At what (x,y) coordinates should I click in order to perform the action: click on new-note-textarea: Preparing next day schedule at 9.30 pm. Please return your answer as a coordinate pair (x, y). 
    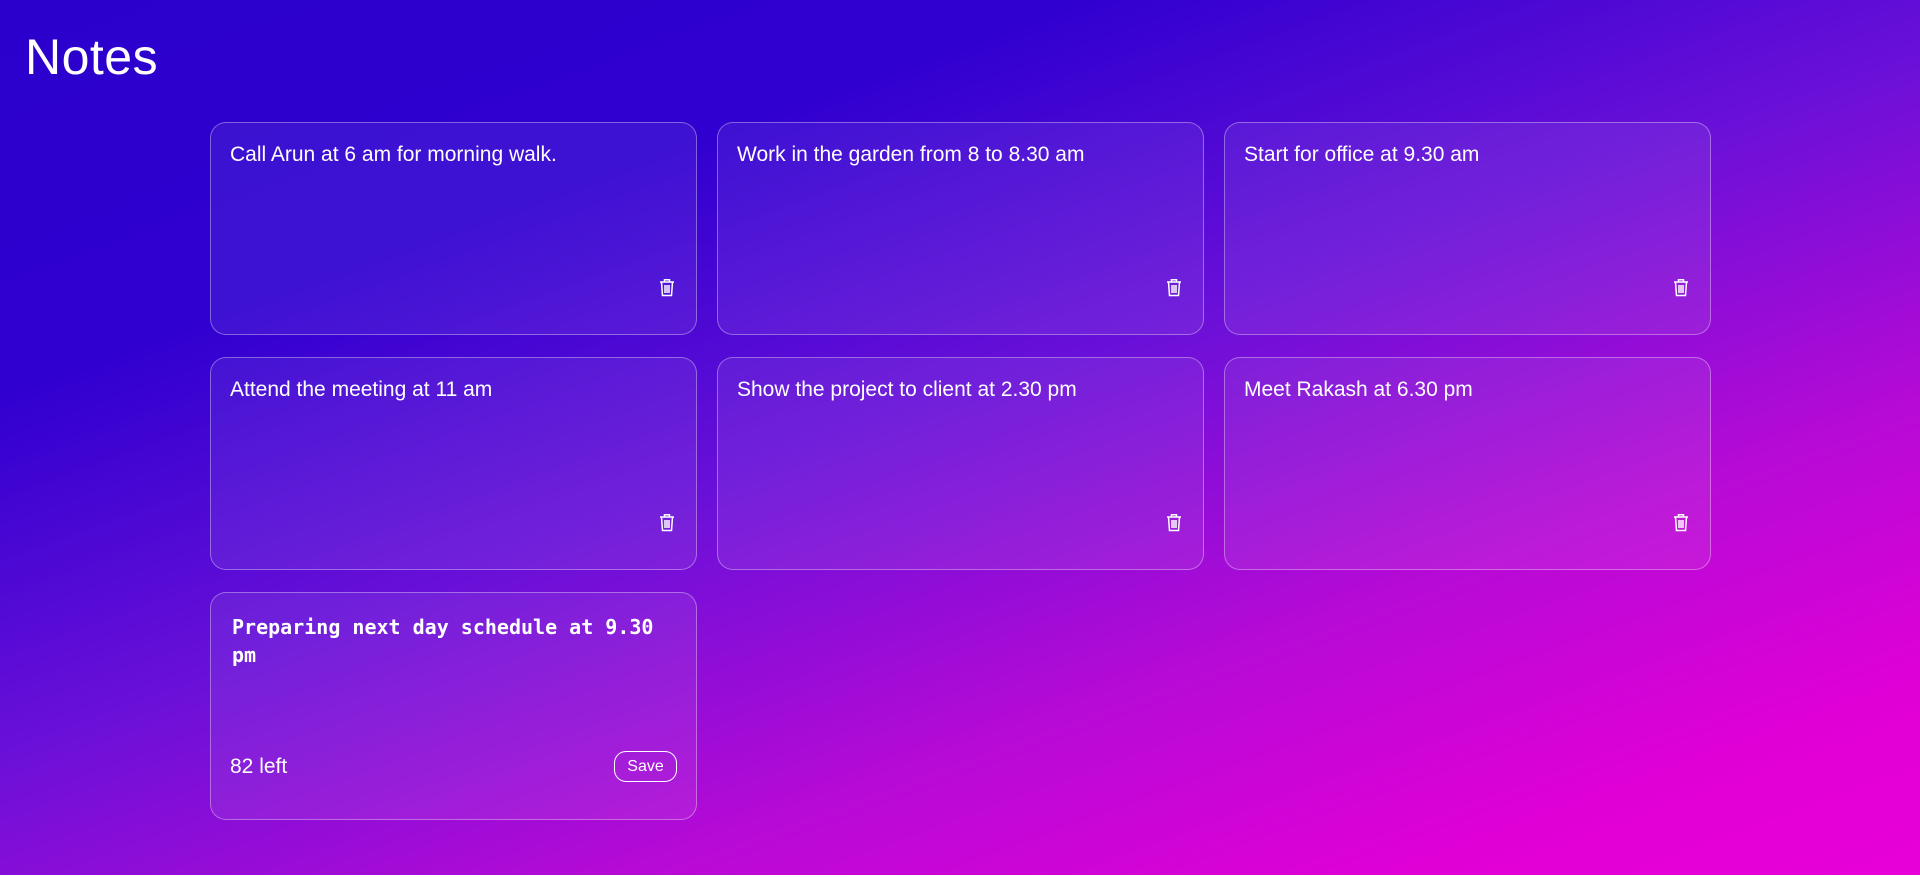
    Looking at the image, I should click on (454, 668).